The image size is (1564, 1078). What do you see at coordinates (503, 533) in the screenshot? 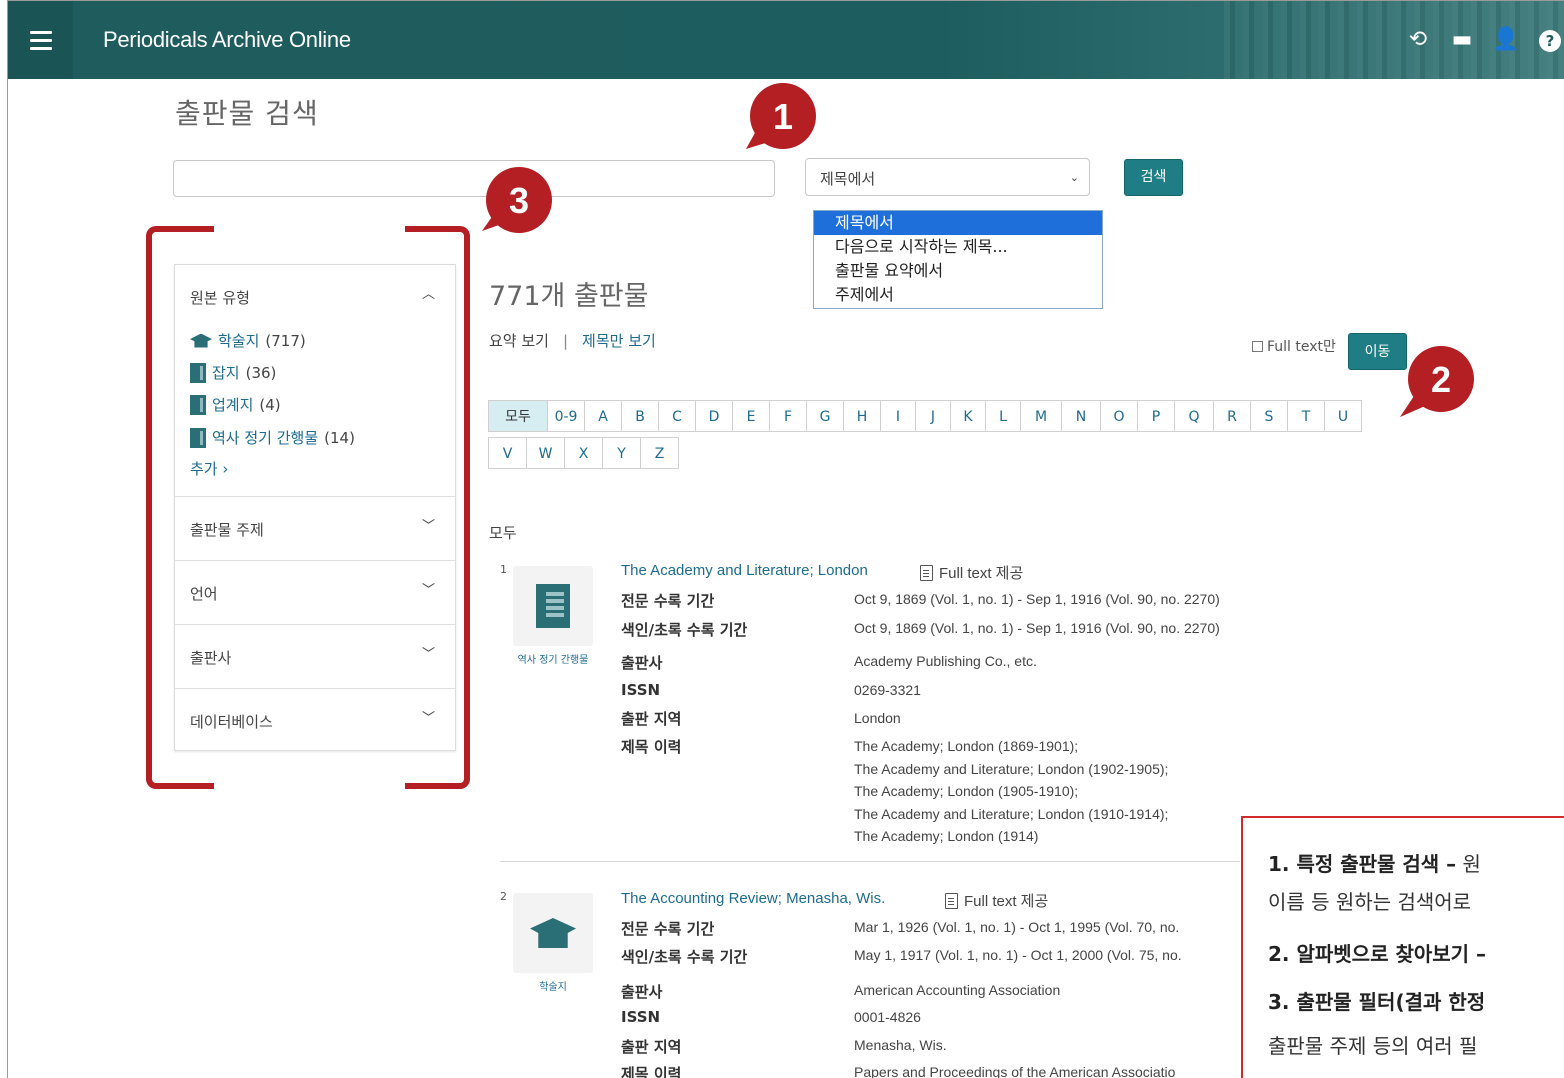
I see `results-section-label: 모두` at bounding box center [503, 533].